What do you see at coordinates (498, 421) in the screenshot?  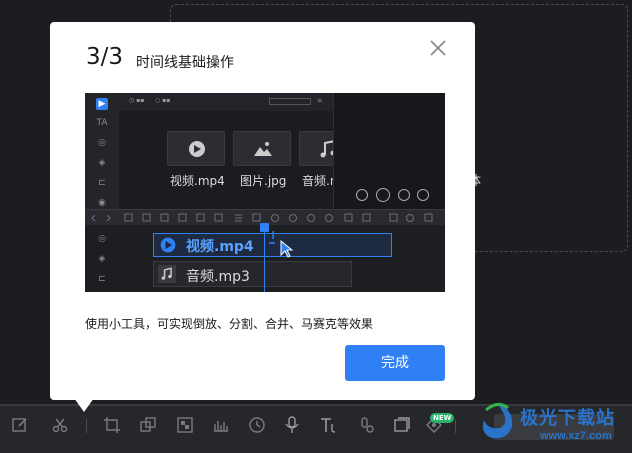 I see `watermark-logo-icon` at bounding box center [498, 421].